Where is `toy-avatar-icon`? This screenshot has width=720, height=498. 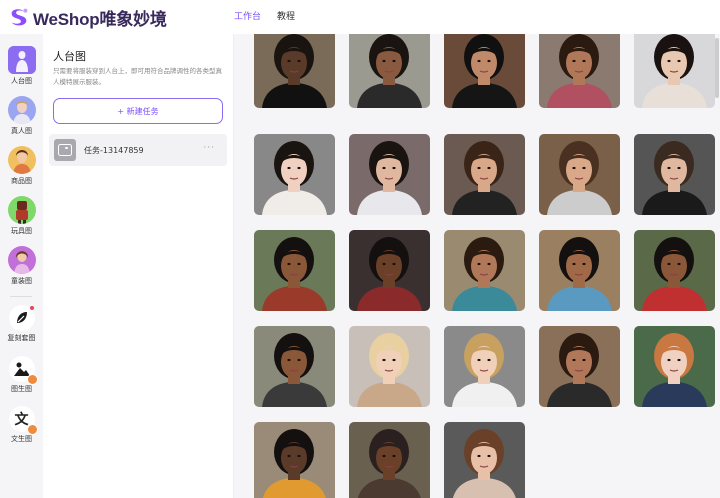
toy-avatar-icon is located at coordinates (21, 210).